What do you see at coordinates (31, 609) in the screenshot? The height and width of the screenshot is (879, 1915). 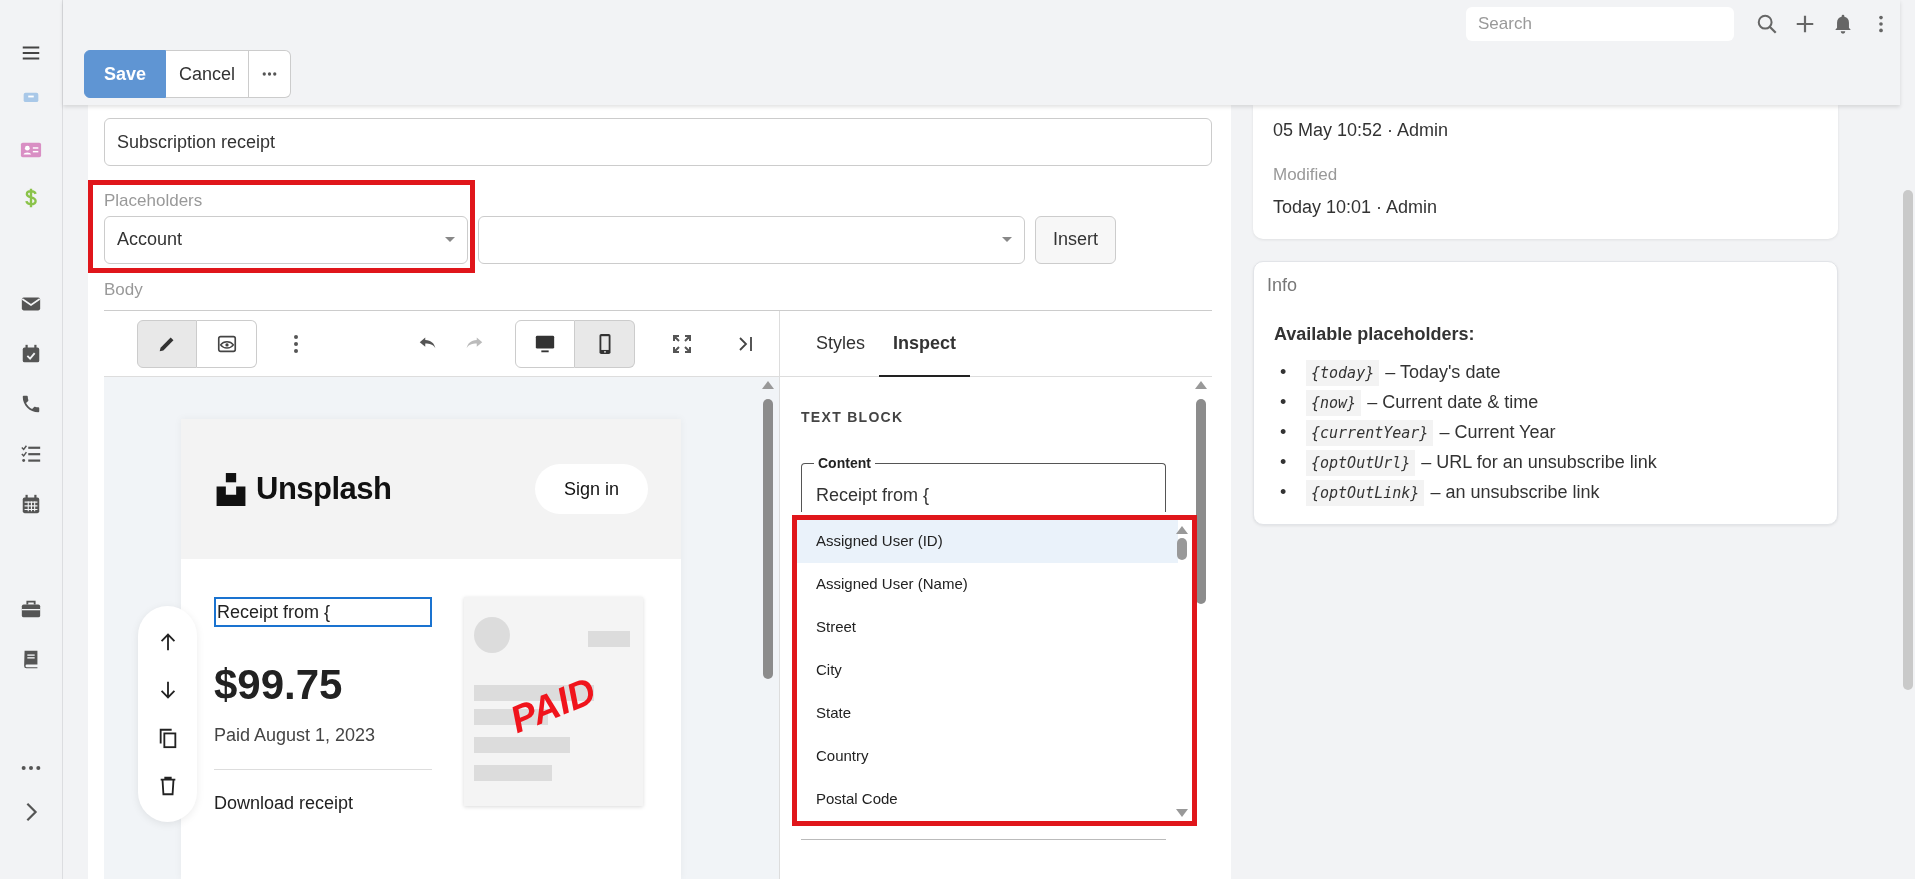 I see `briefcase-icon` at bounding box center [31, 609].